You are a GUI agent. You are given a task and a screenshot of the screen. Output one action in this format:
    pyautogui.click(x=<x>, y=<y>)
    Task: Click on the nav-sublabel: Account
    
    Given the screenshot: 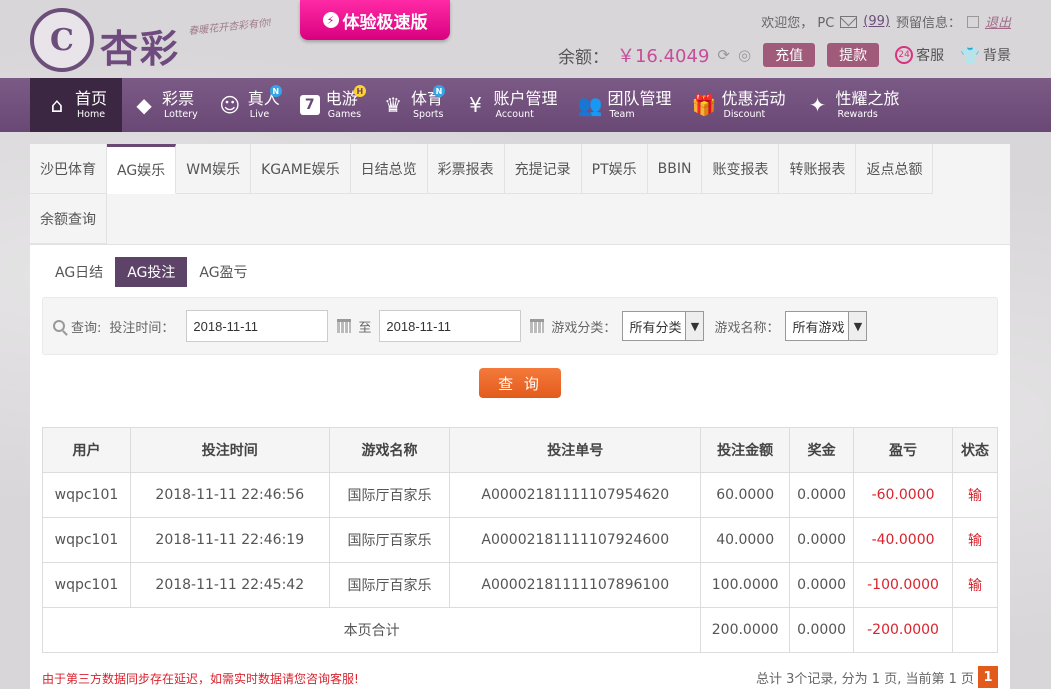 What is the action you would take?
    pyautogui.click(x=514, y=114)
    